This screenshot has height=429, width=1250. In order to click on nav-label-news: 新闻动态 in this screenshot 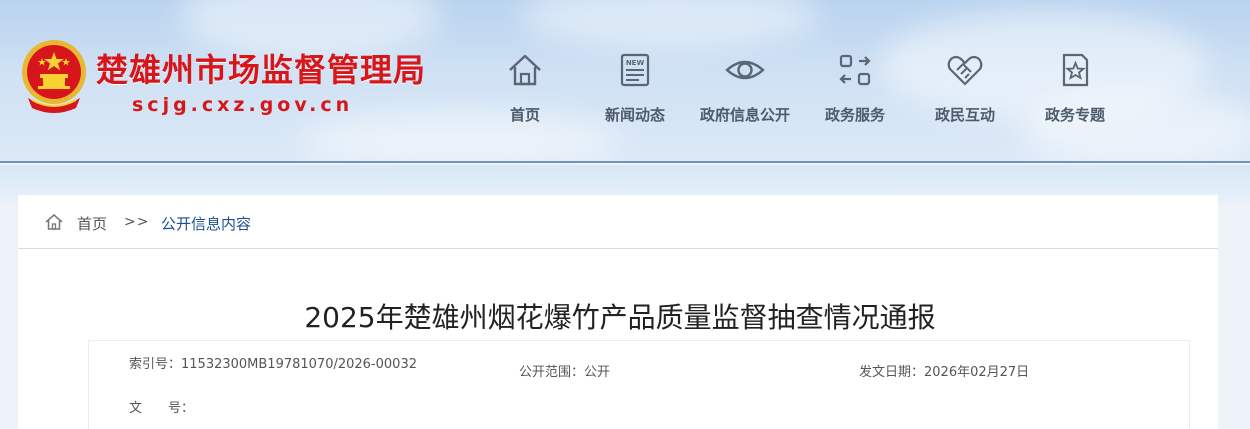, I will do `click(634, 115)`.